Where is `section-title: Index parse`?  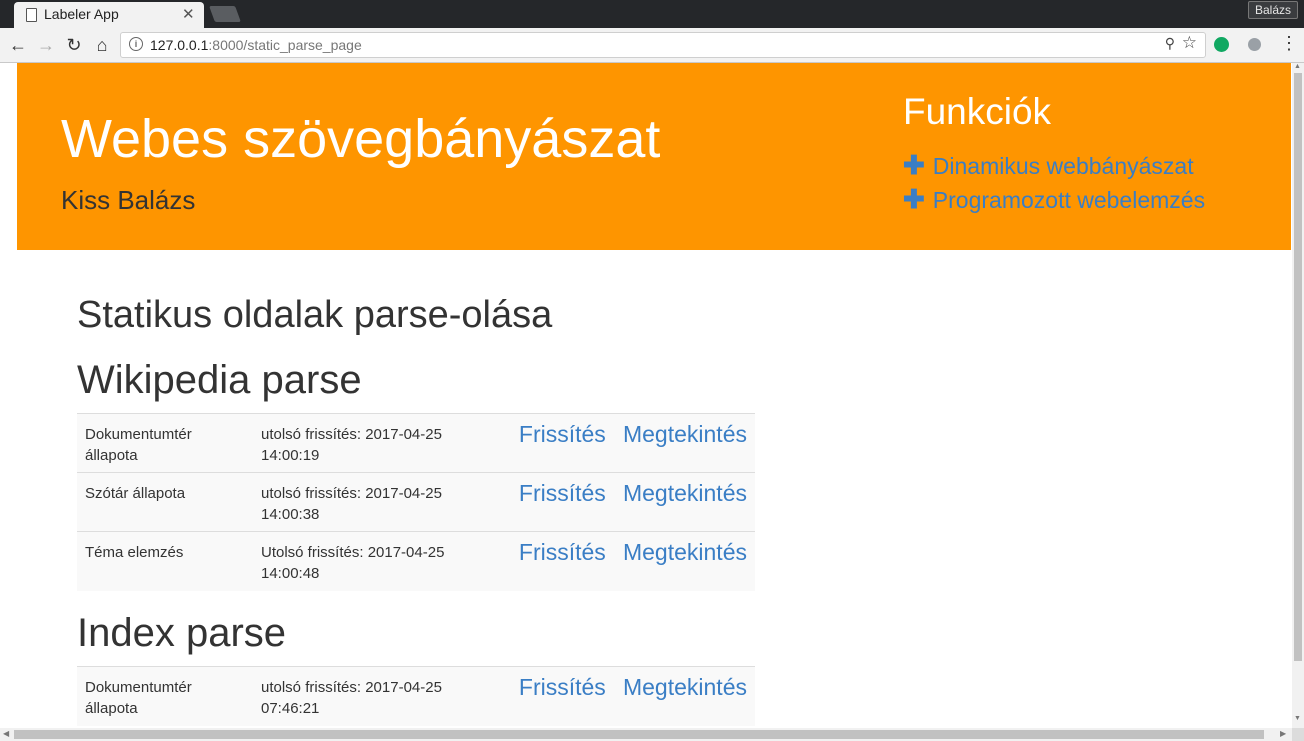 section-title: Index parse is located at coordinates (182, 633).